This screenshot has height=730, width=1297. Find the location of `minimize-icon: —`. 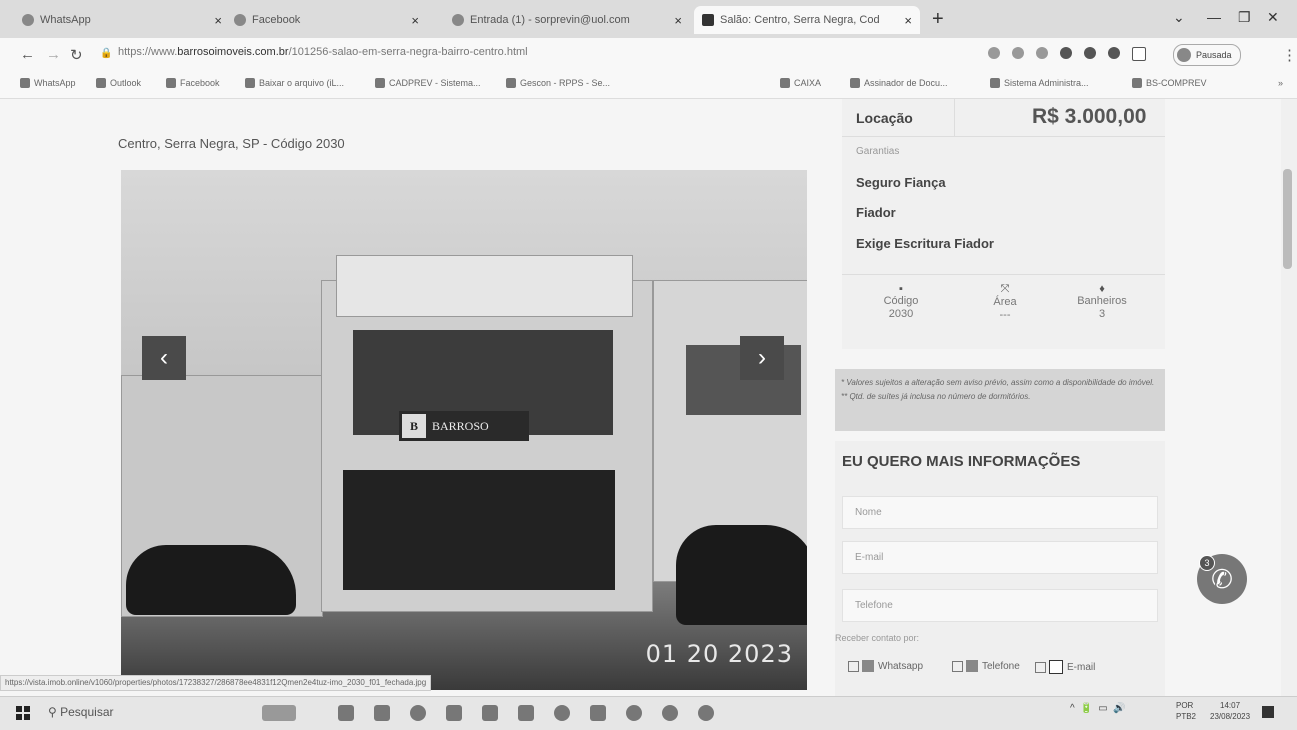

minimize-icon: — is located at coordinates (1214, 17).